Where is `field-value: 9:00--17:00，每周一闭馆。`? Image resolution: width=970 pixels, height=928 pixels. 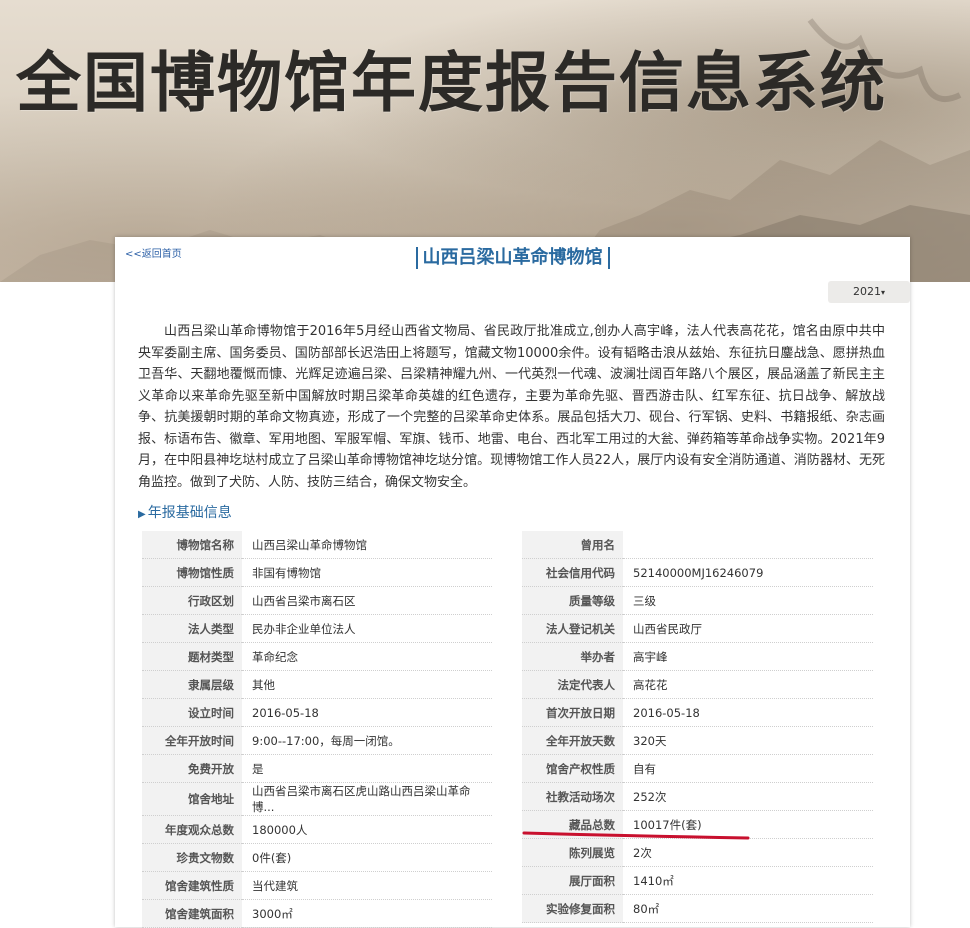
field-value: 9:00--17:00，每周一闭馆。 is located at coordinates (367, 740).